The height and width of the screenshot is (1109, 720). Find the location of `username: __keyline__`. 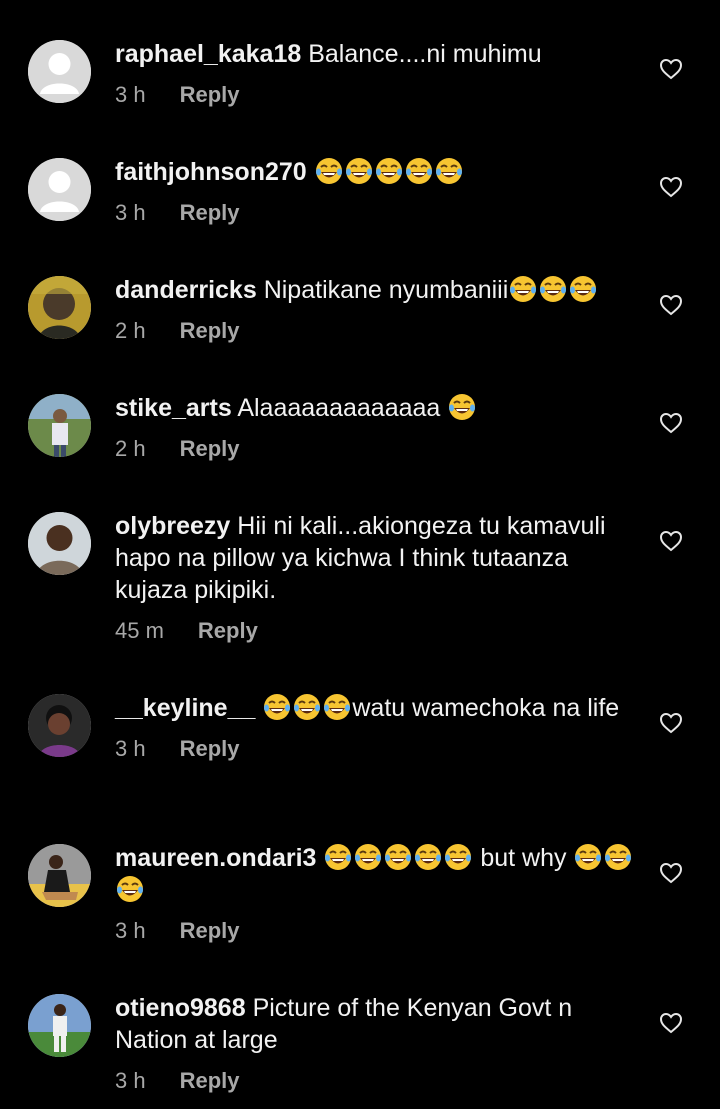

username: __keyline__ is located at coordinates (185, 708).